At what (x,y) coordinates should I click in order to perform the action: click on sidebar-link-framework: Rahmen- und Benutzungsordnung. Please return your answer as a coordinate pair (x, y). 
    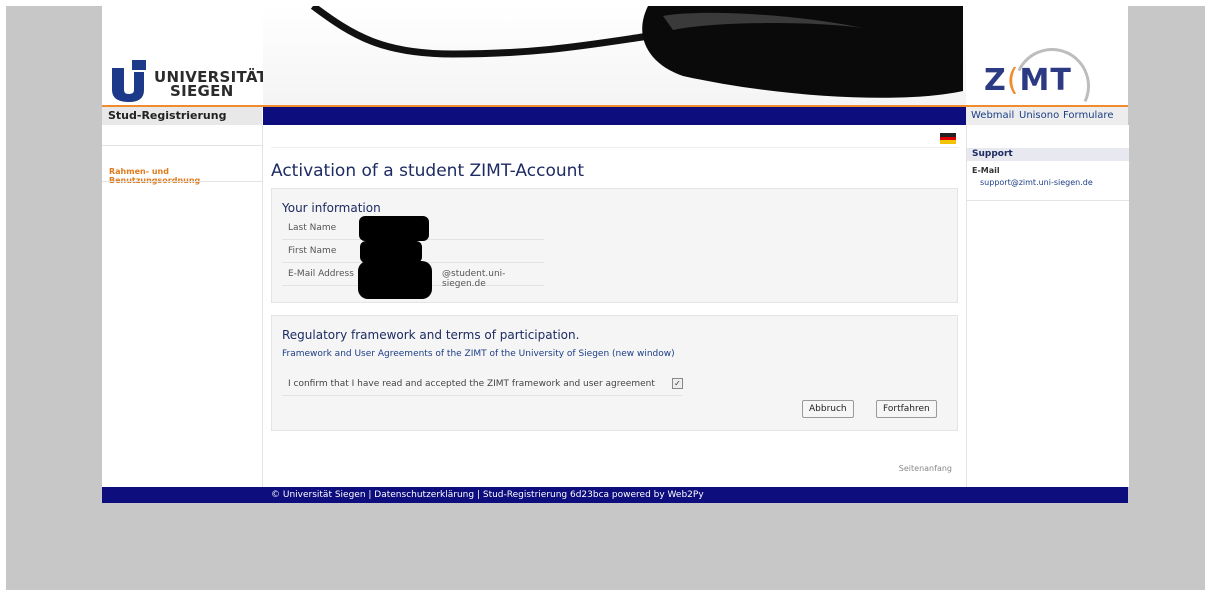
    Looking at the image, I should click on (185, 176).